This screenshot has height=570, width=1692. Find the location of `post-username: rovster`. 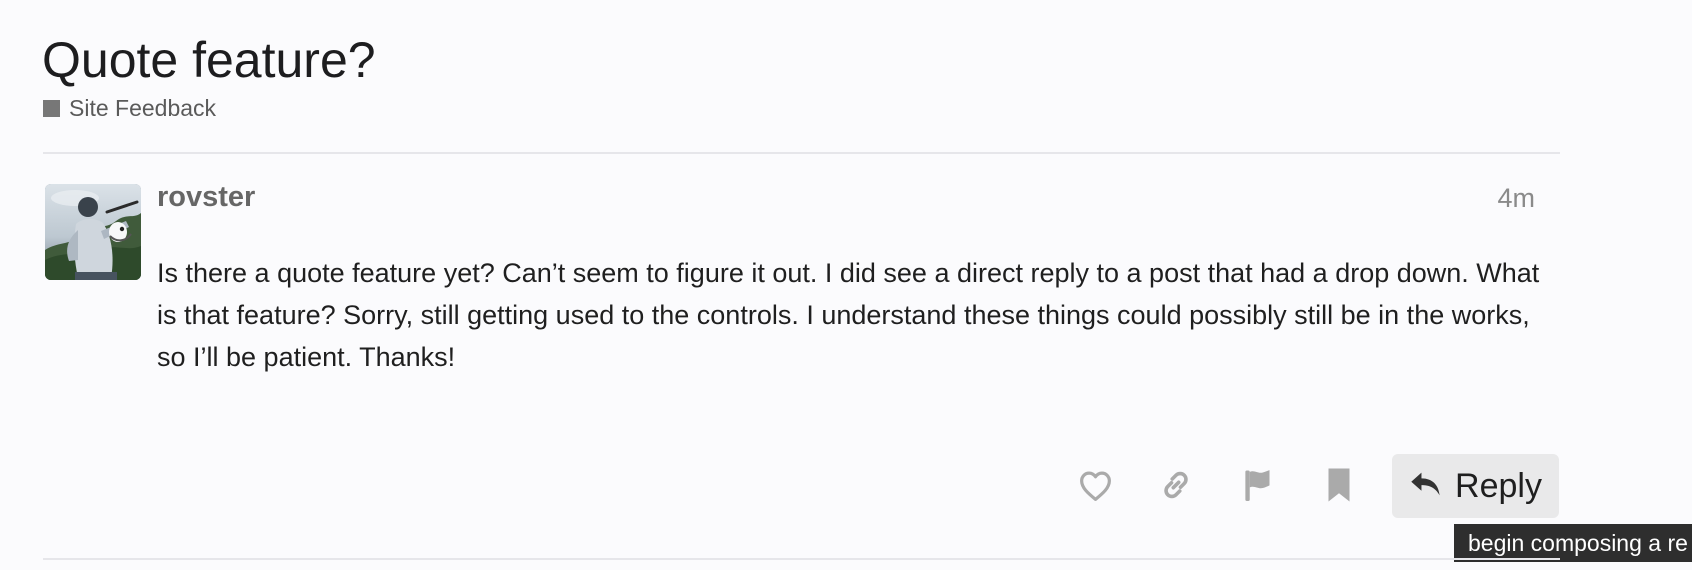

post-username: rovster is located at coordinates (206, 197).